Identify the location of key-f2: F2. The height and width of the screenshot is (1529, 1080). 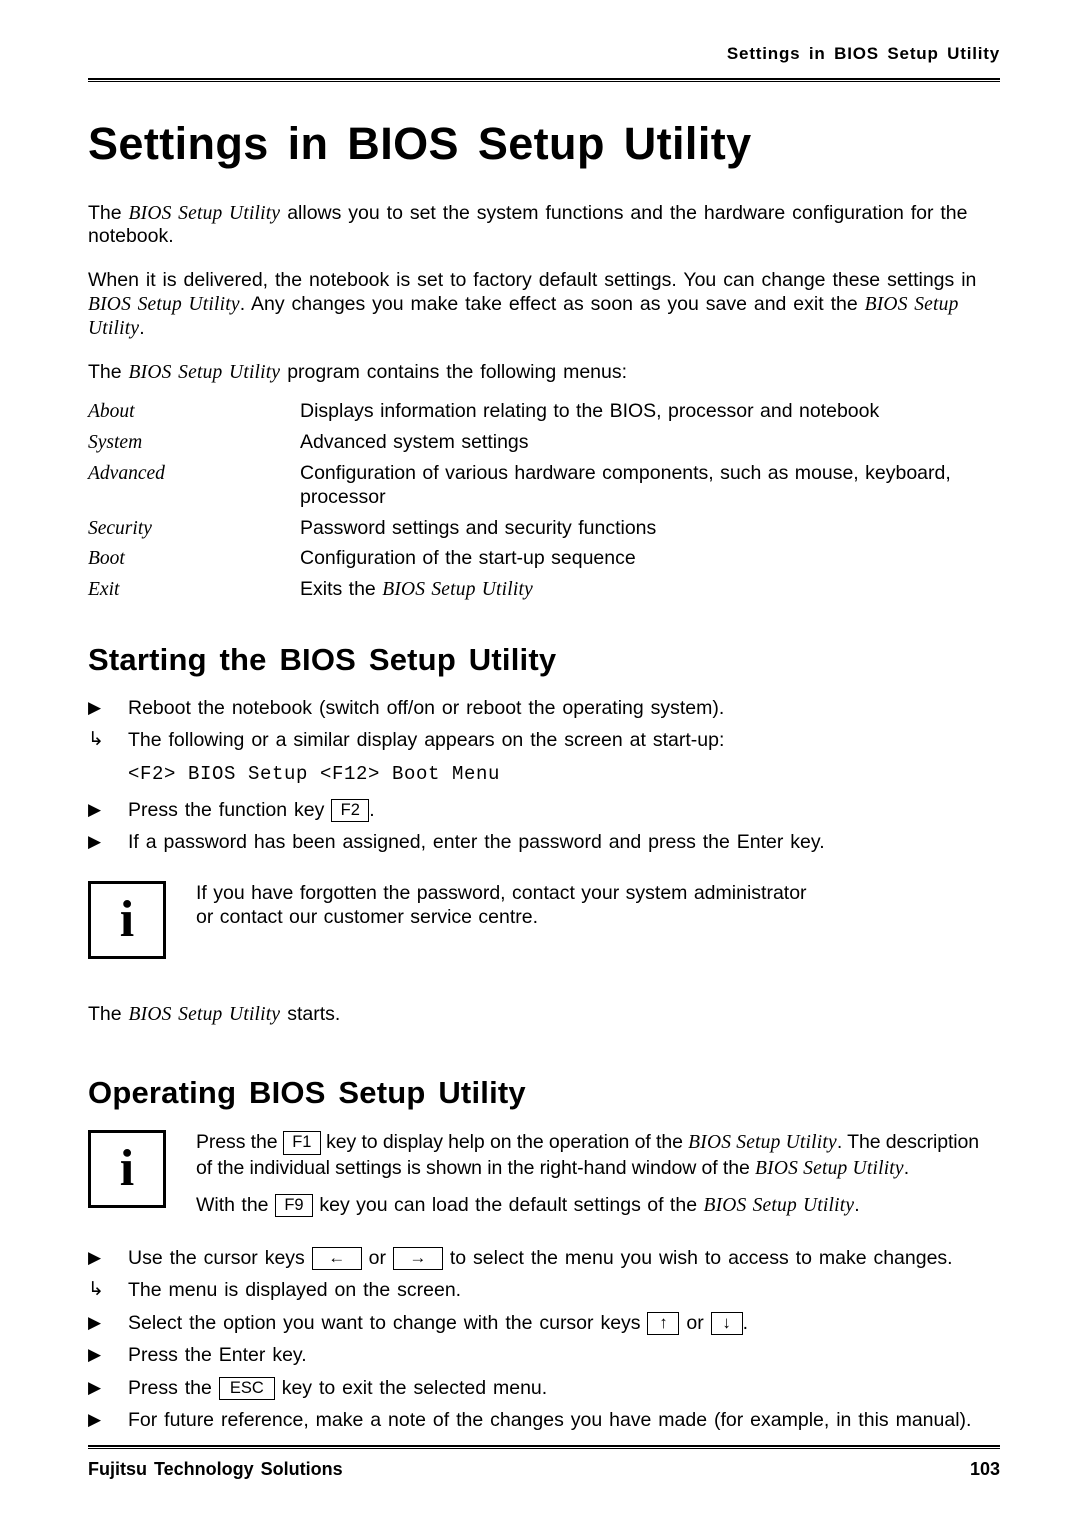
(350, 810).